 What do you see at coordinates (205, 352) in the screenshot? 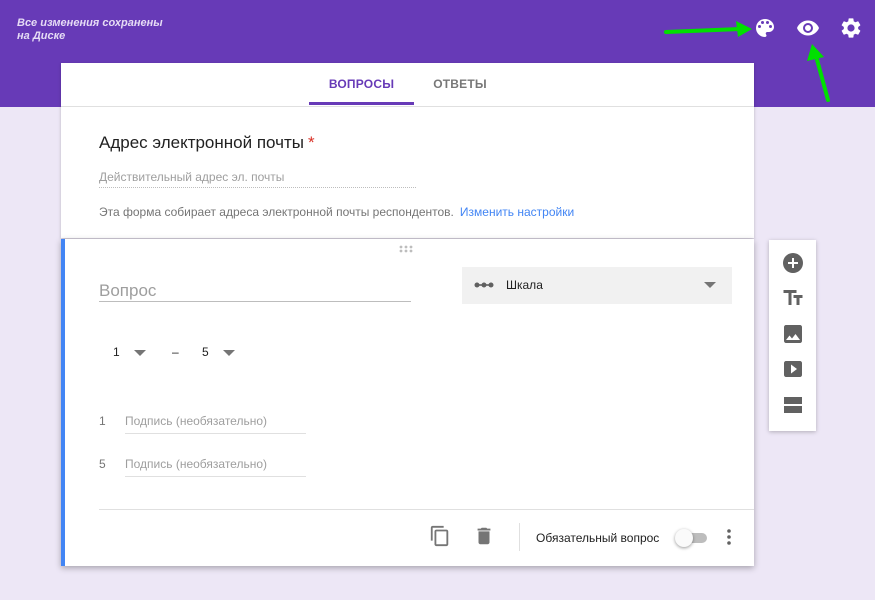
I see `scale-max-value: 5` at bounding box center [205, 352].